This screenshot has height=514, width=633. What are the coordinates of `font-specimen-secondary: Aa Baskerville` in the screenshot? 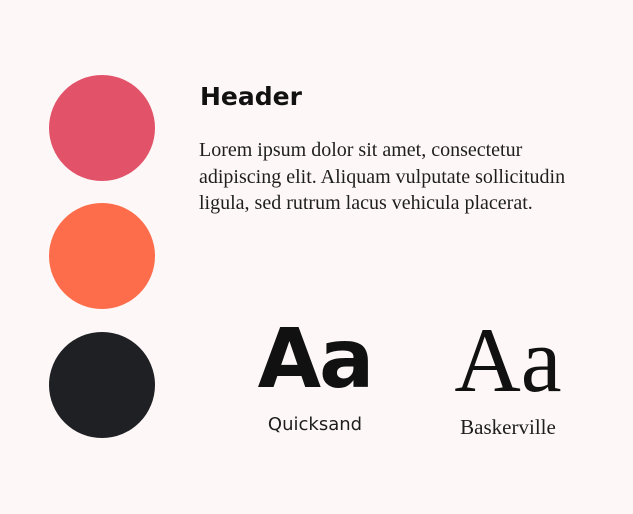 It's located at (508, 376).